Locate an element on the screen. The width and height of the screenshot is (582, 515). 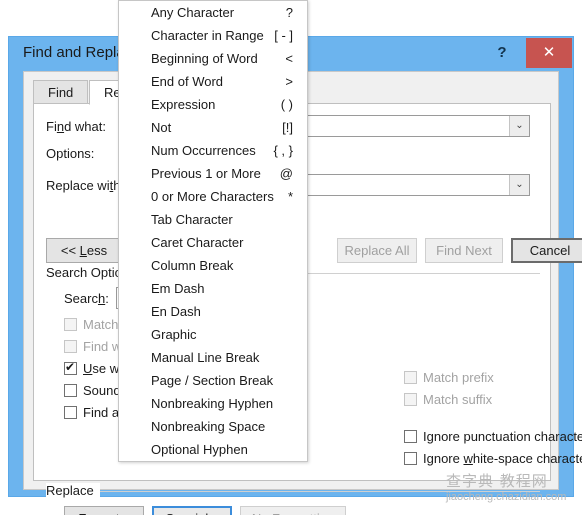
help-icon: ? is located at coordinates (502, 53).